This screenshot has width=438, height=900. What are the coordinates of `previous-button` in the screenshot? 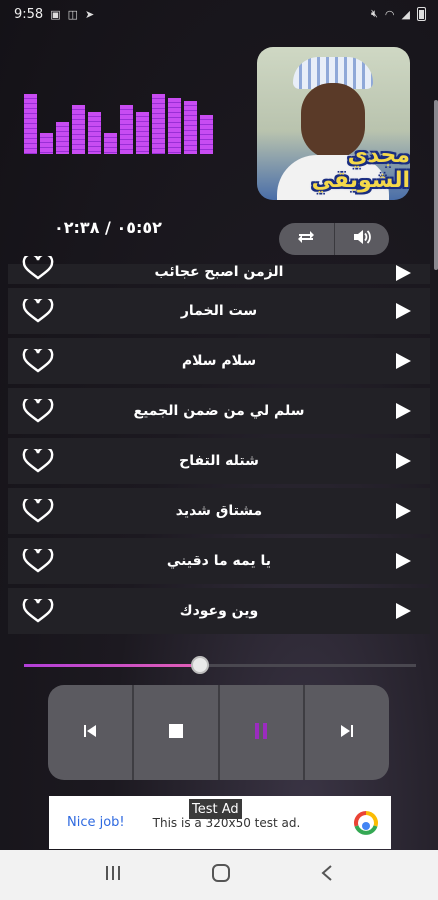 It's located at (90, 732).